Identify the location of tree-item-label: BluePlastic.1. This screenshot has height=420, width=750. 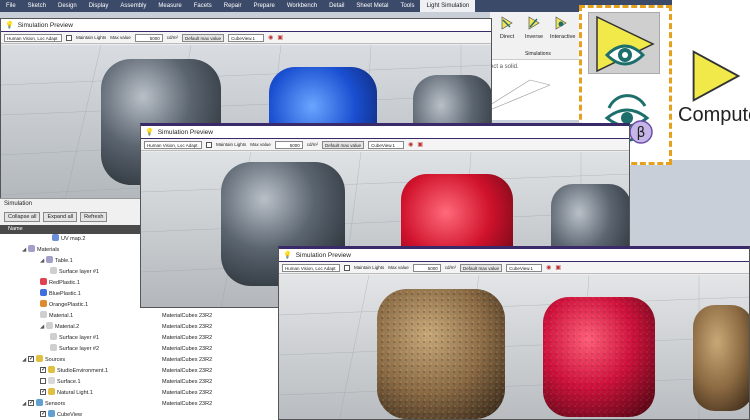
(65, 294).